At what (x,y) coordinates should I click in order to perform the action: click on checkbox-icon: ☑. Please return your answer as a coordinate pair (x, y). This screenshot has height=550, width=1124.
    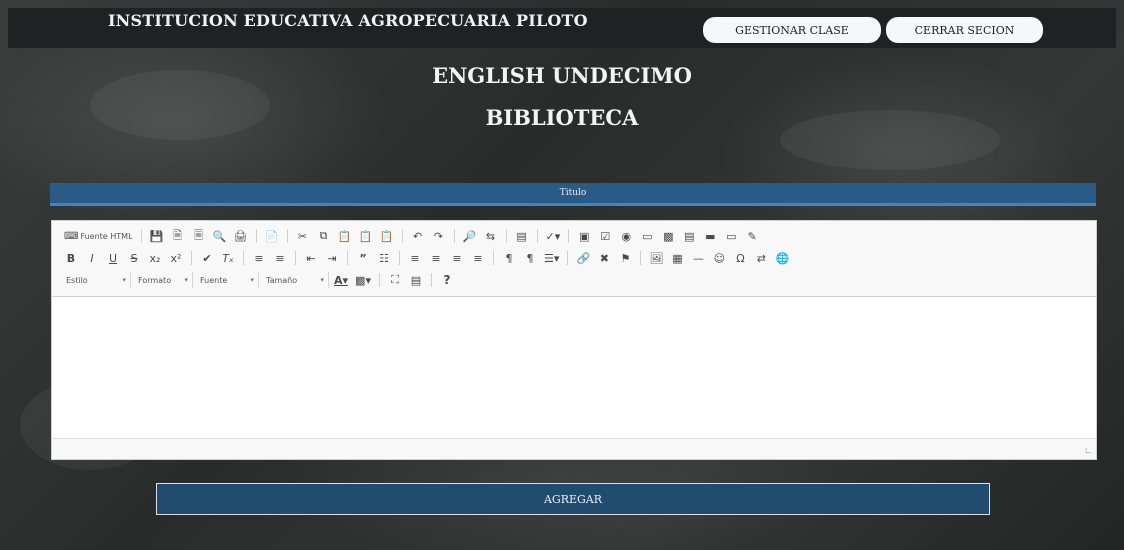
    Looking at the image, I should click on (605, 236).